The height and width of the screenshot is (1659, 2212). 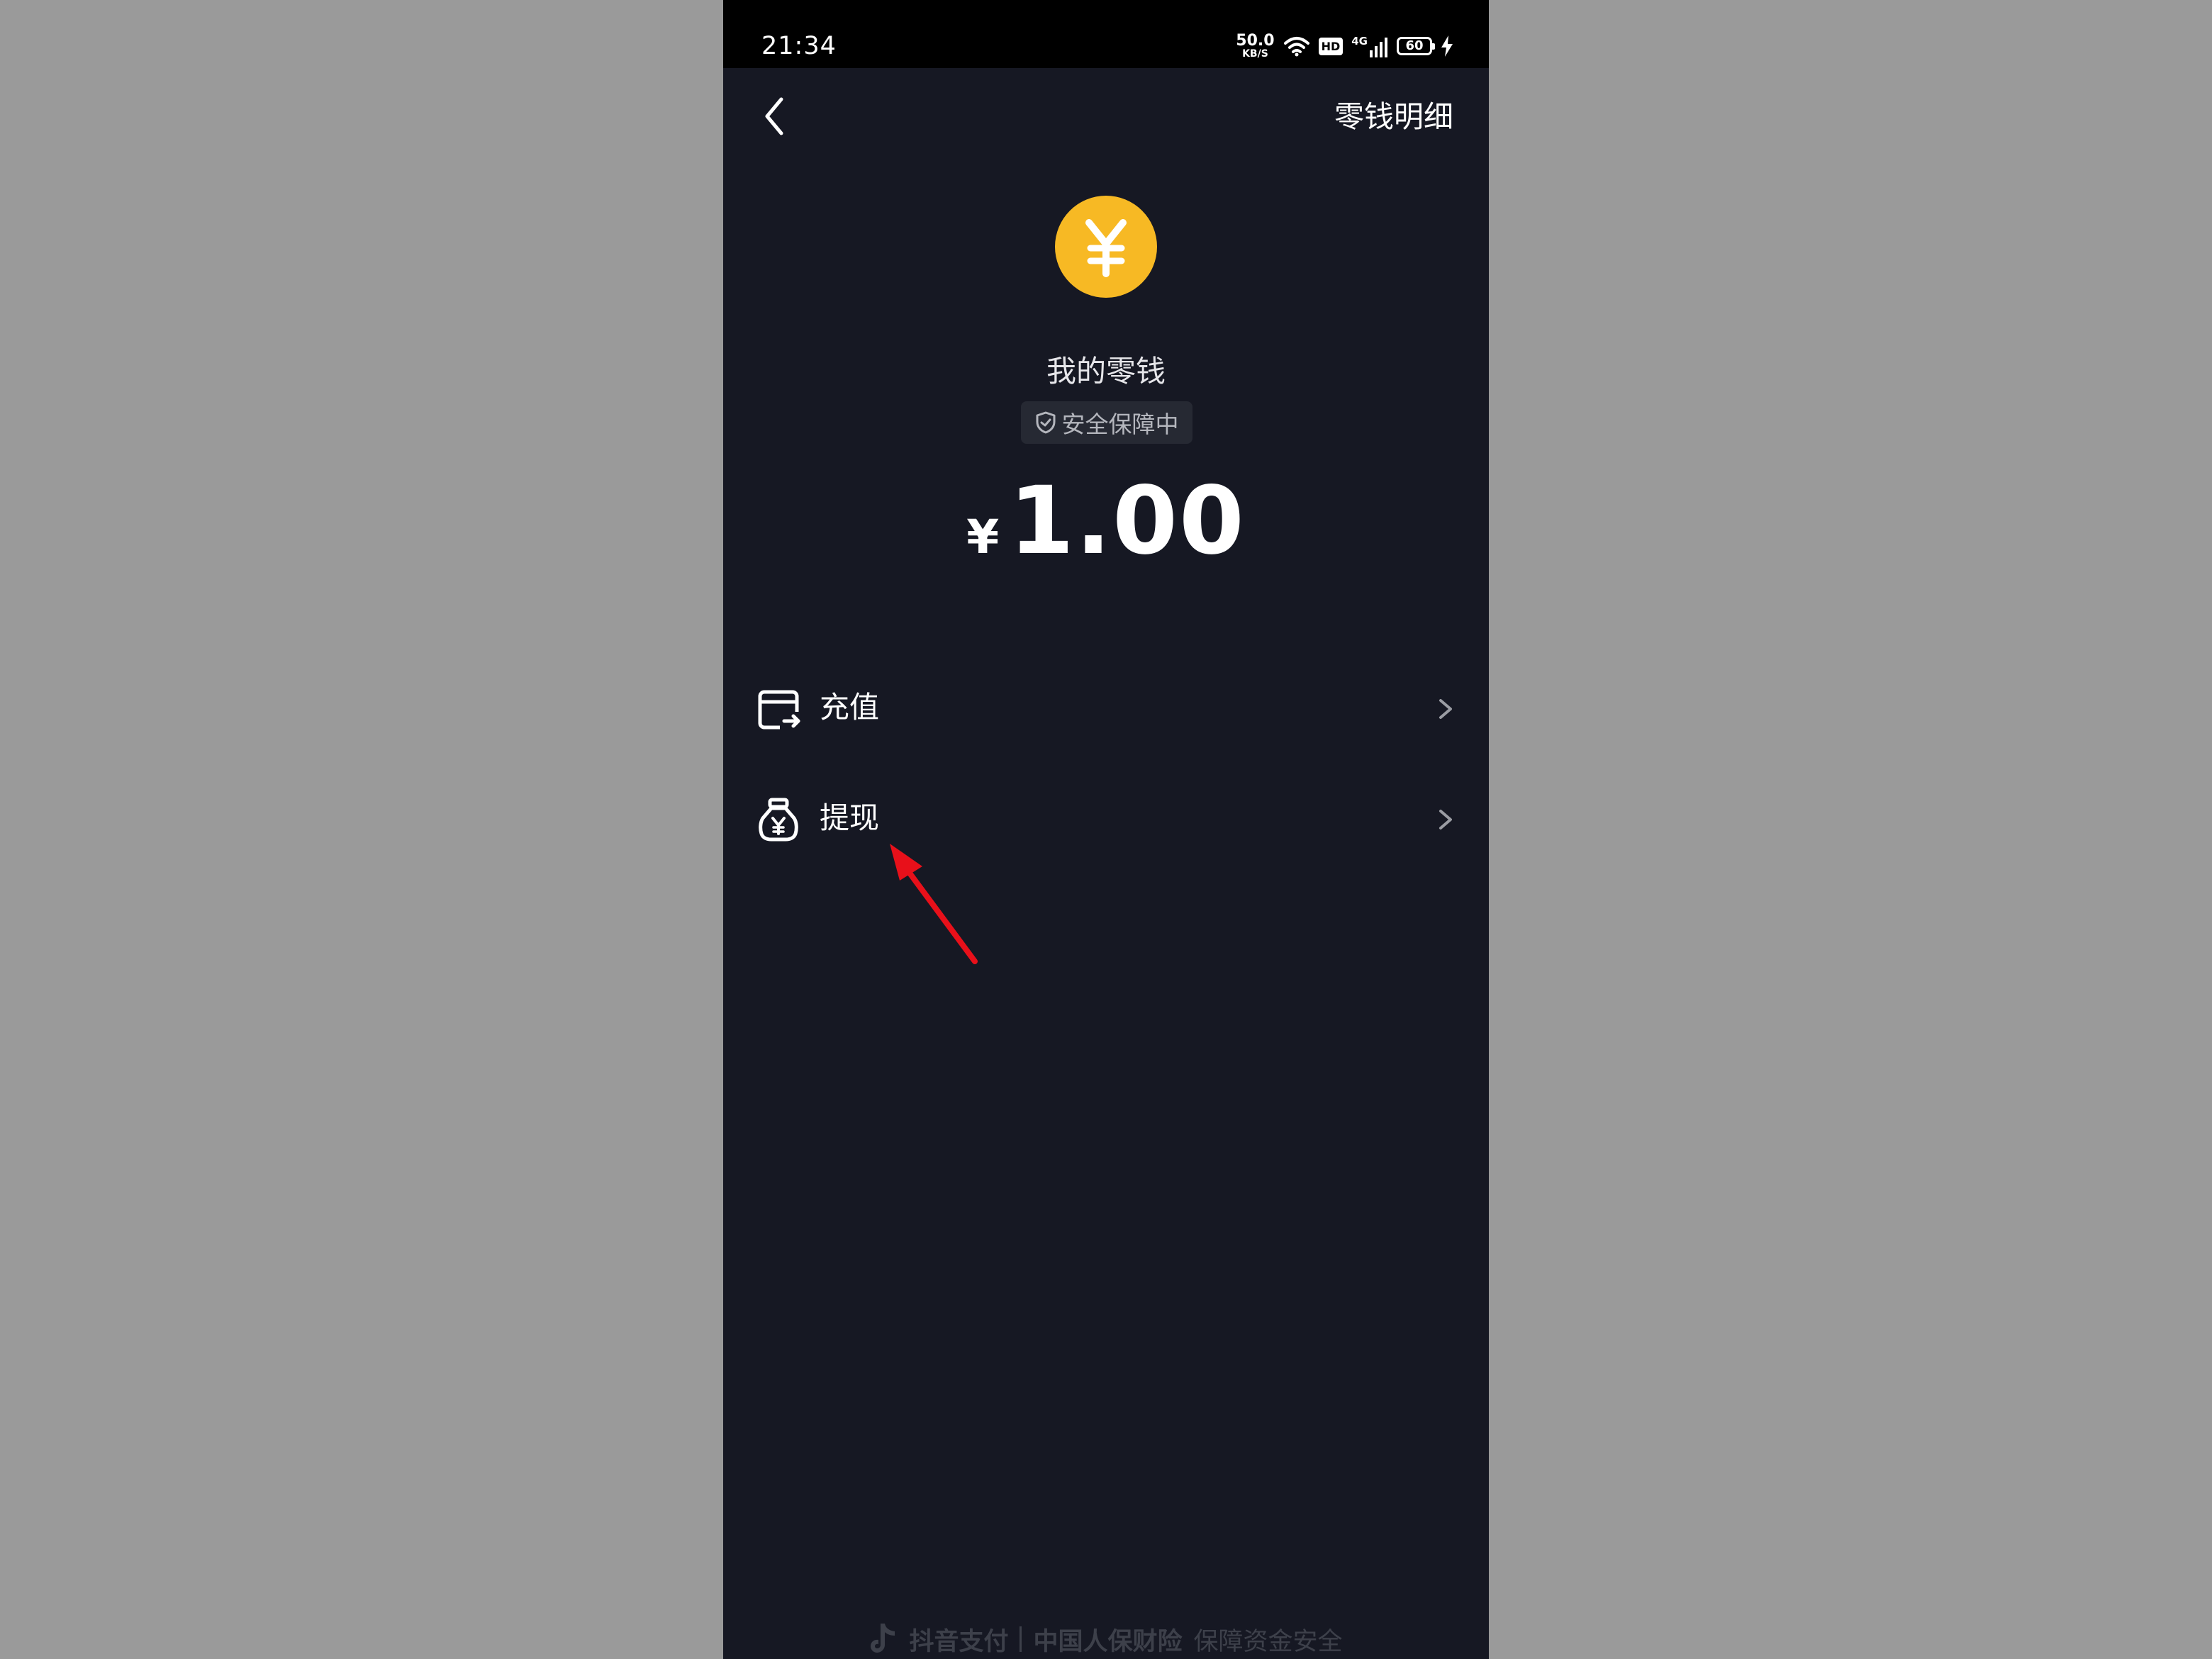 I want to click on annotation-arrow-icon, so click(x=934, y=904).